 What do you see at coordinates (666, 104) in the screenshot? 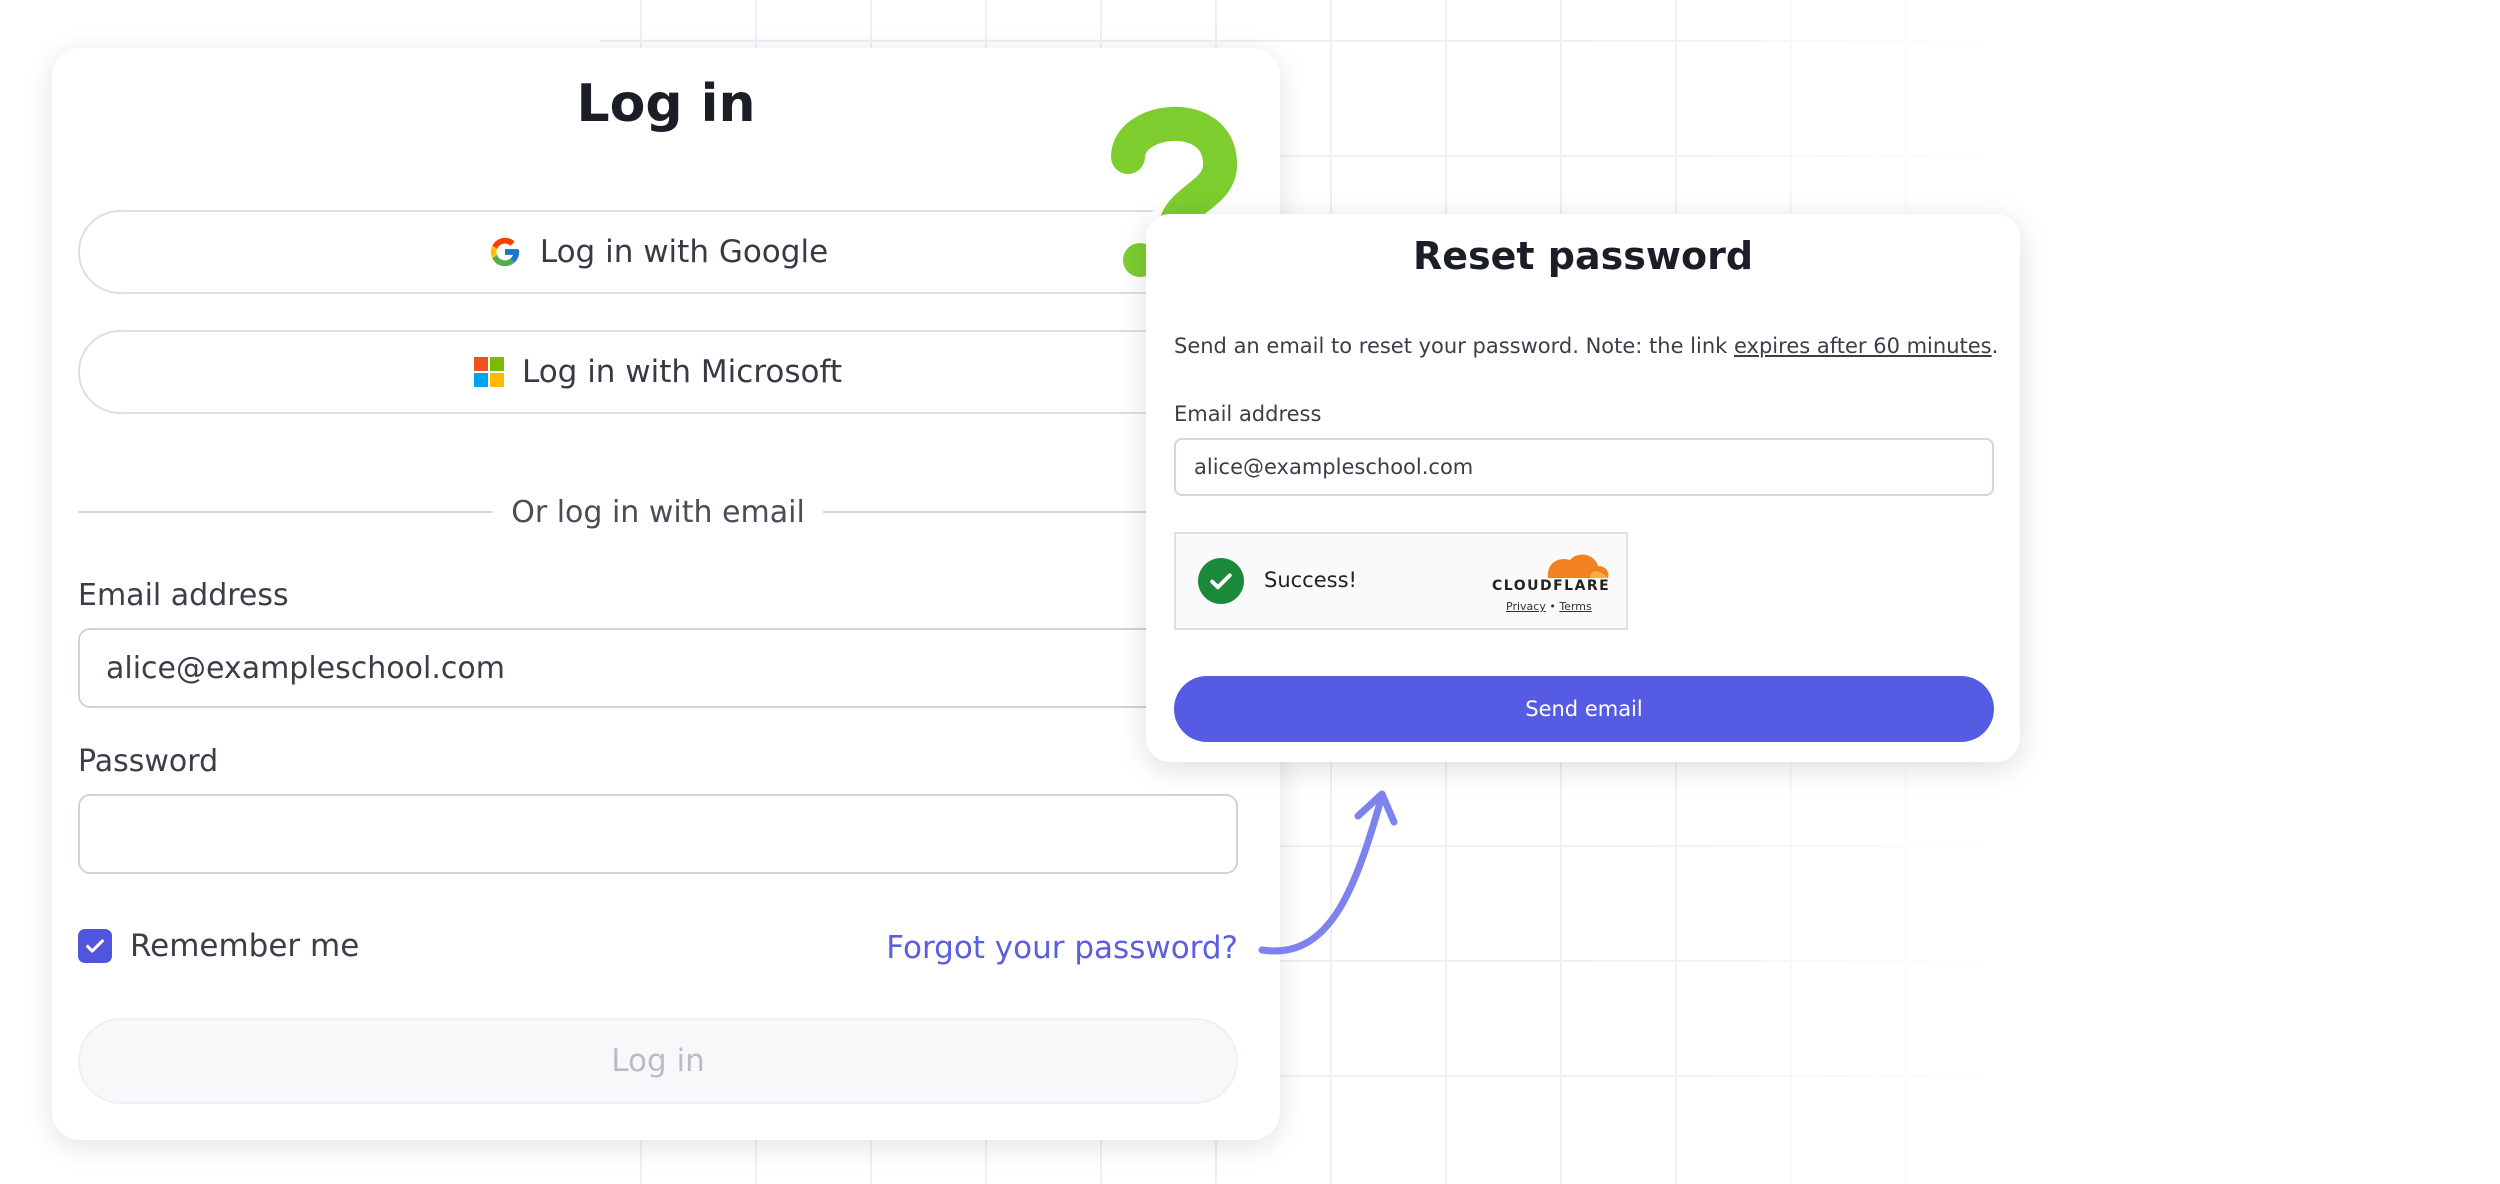
I see `login-title: Log in` at bounding box center [666, 104].